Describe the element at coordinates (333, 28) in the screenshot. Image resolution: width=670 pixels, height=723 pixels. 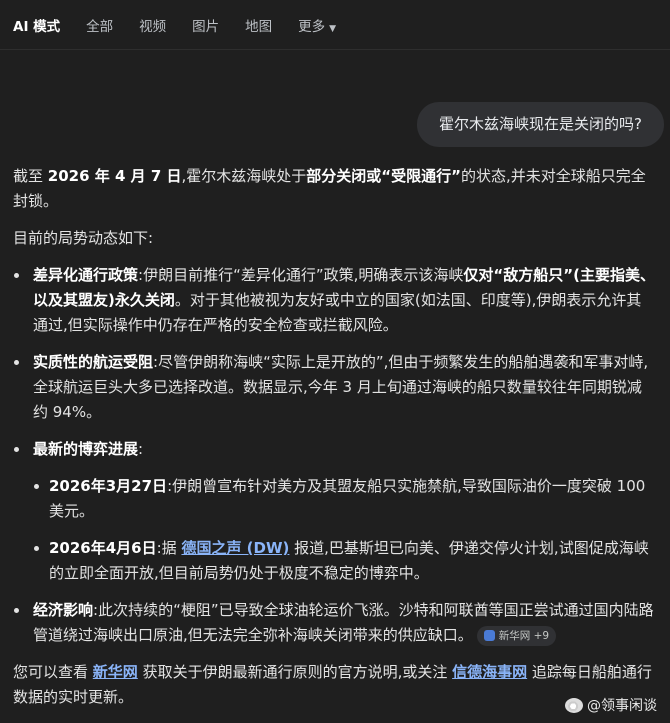
I see `caret-down-icon: ▼` at that location.